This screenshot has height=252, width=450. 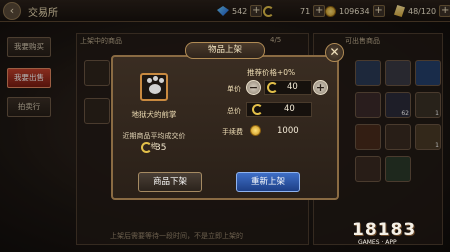 I want to click on paw-icon, so click(x=155, y=89).